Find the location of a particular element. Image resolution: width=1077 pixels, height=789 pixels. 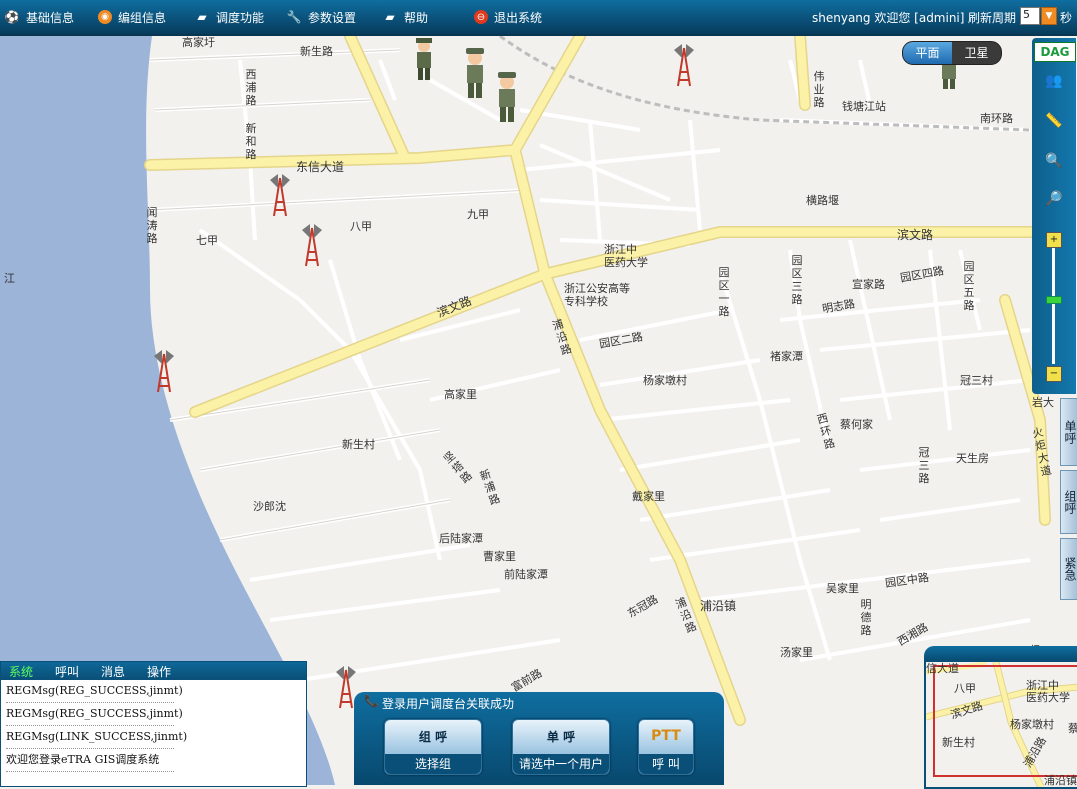

map-label: 园区三路 is located at coordinates (797, 280).